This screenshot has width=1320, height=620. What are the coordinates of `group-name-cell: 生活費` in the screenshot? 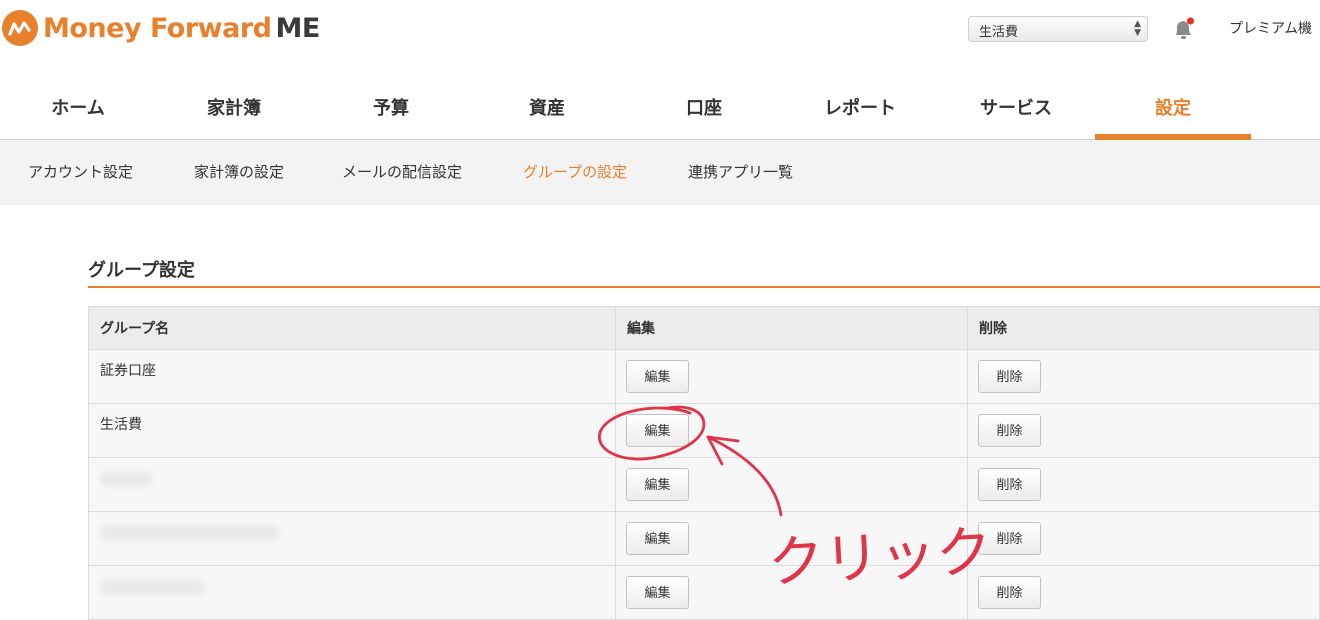 It's located at (352, 430).